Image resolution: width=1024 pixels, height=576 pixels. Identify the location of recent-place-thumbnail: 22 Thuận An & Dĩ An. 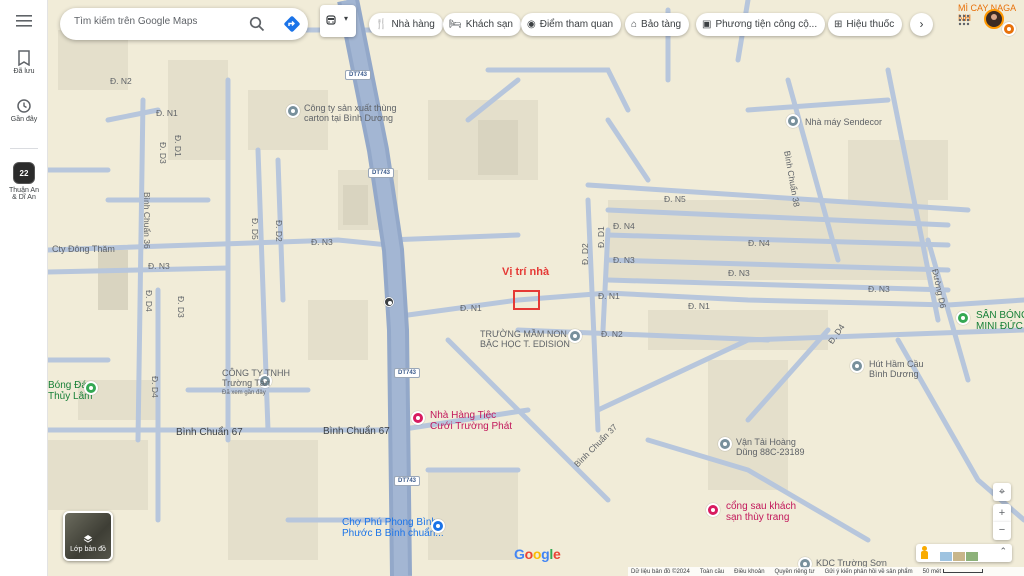
(24, 181).